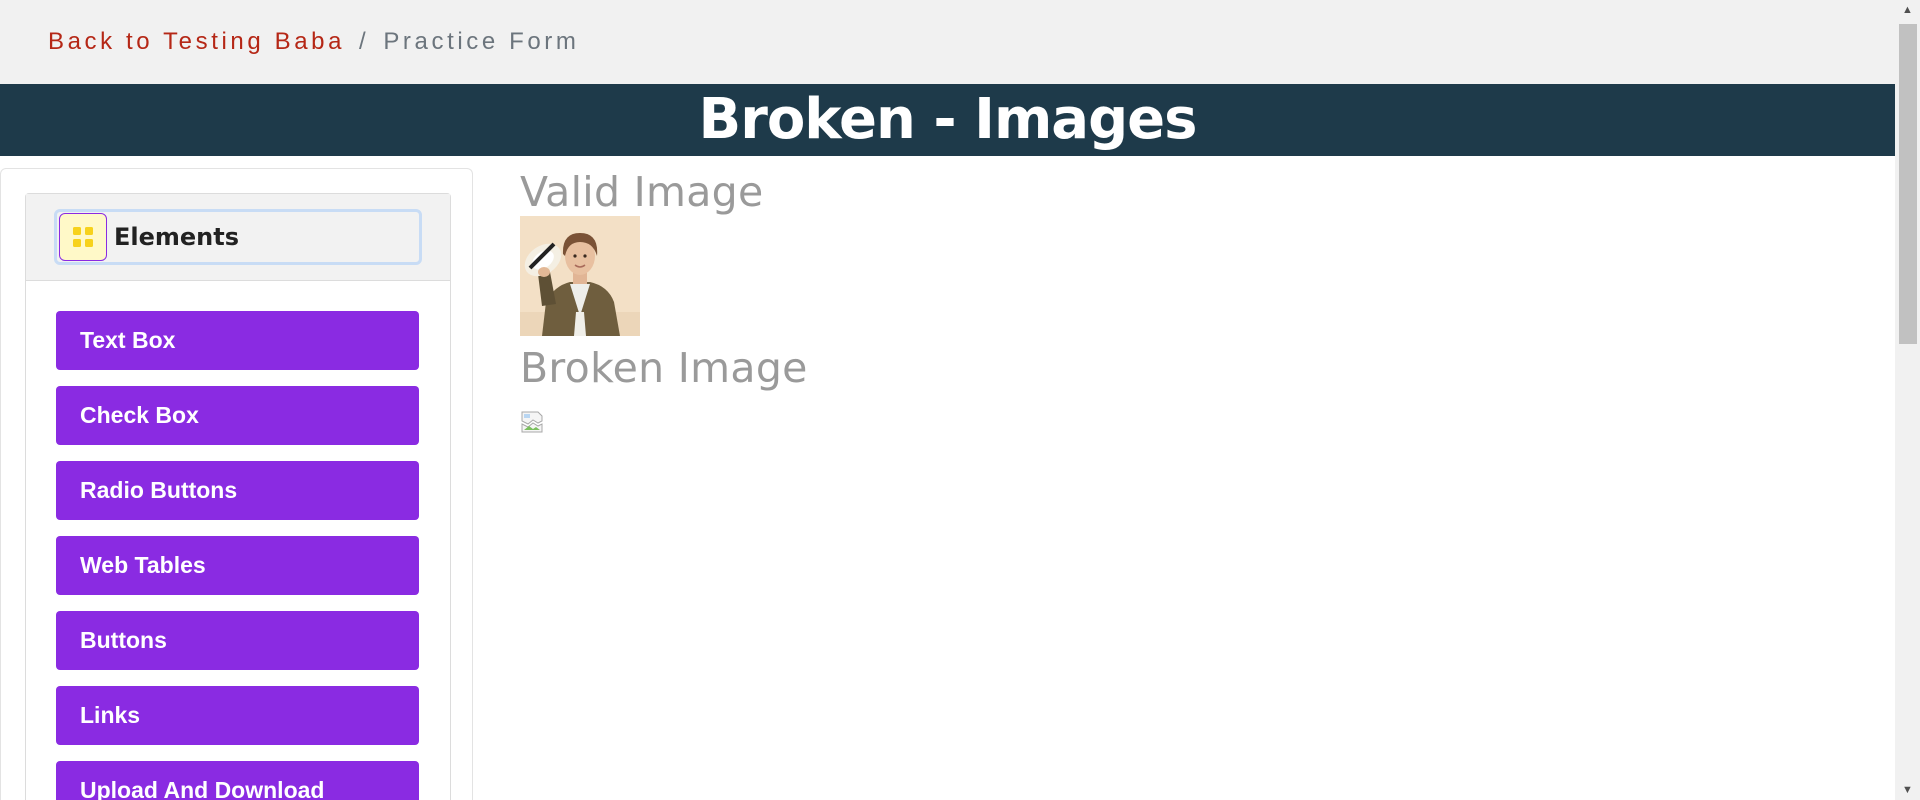 The height and width of the screenshot is (800, 1920). I want to click on valid-image, so click(580, 276).